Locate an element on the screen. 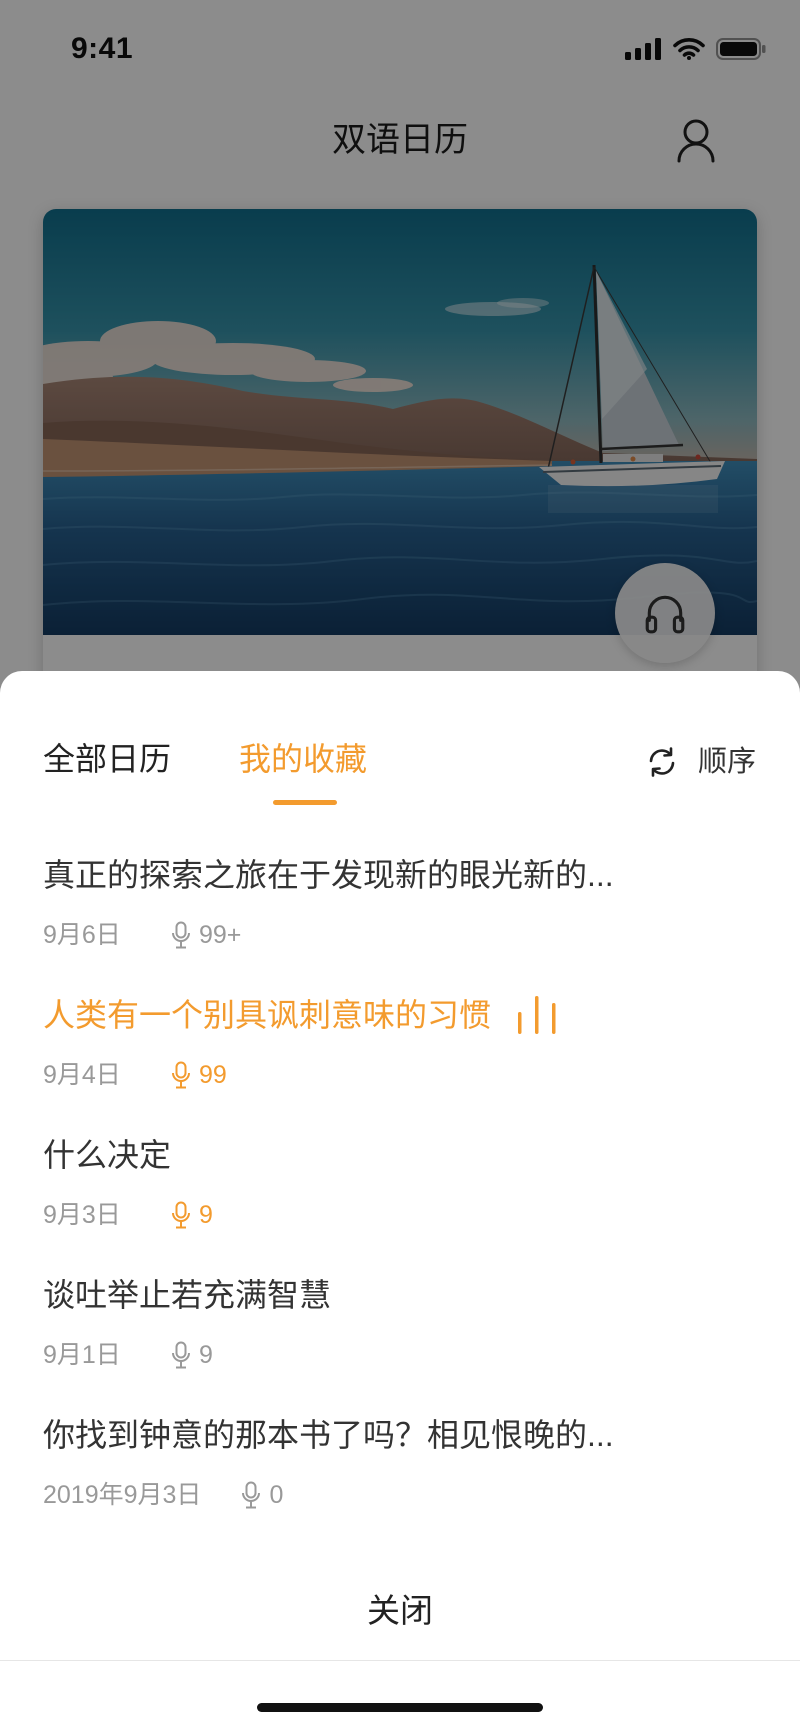 The image size is (800, 1732). close-button: 关闭 is located at coordinates (400, 1608).